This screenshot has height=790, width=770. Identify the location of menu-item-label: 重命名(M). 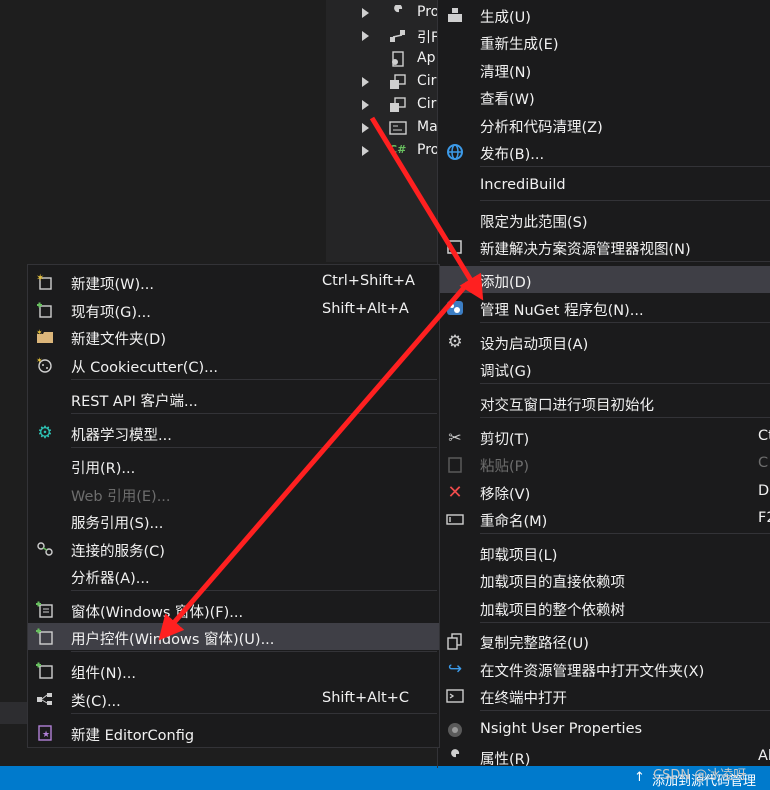
(514, 522).